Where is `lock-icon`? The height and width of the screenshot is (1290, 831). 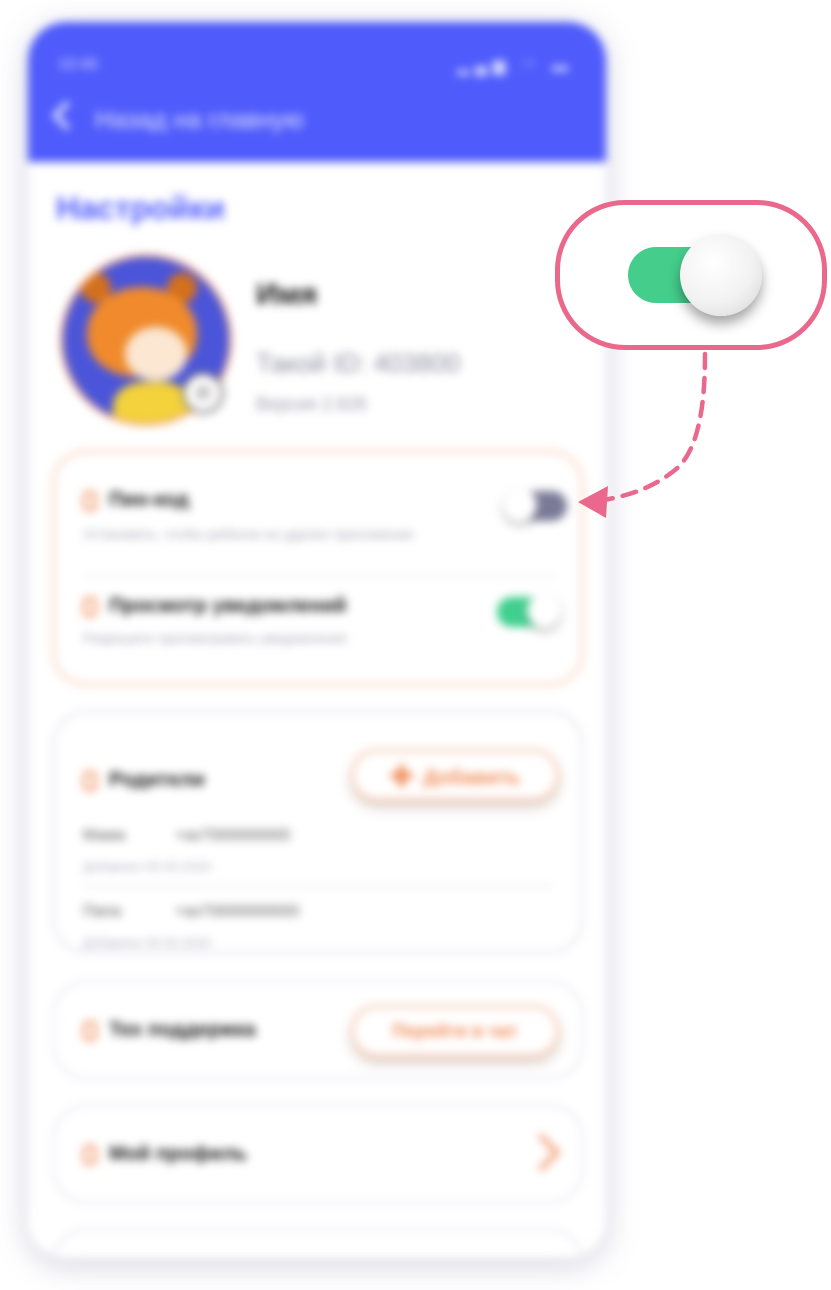
lock-icon is located at coordinates (90, 501).